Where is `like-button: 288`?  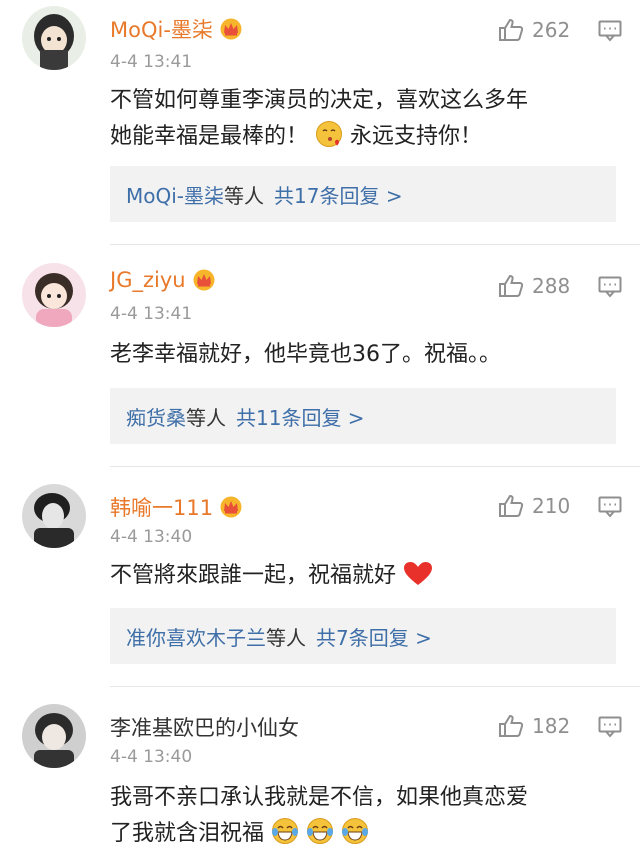
like-button: 288 is located at coordinates (534, 286).